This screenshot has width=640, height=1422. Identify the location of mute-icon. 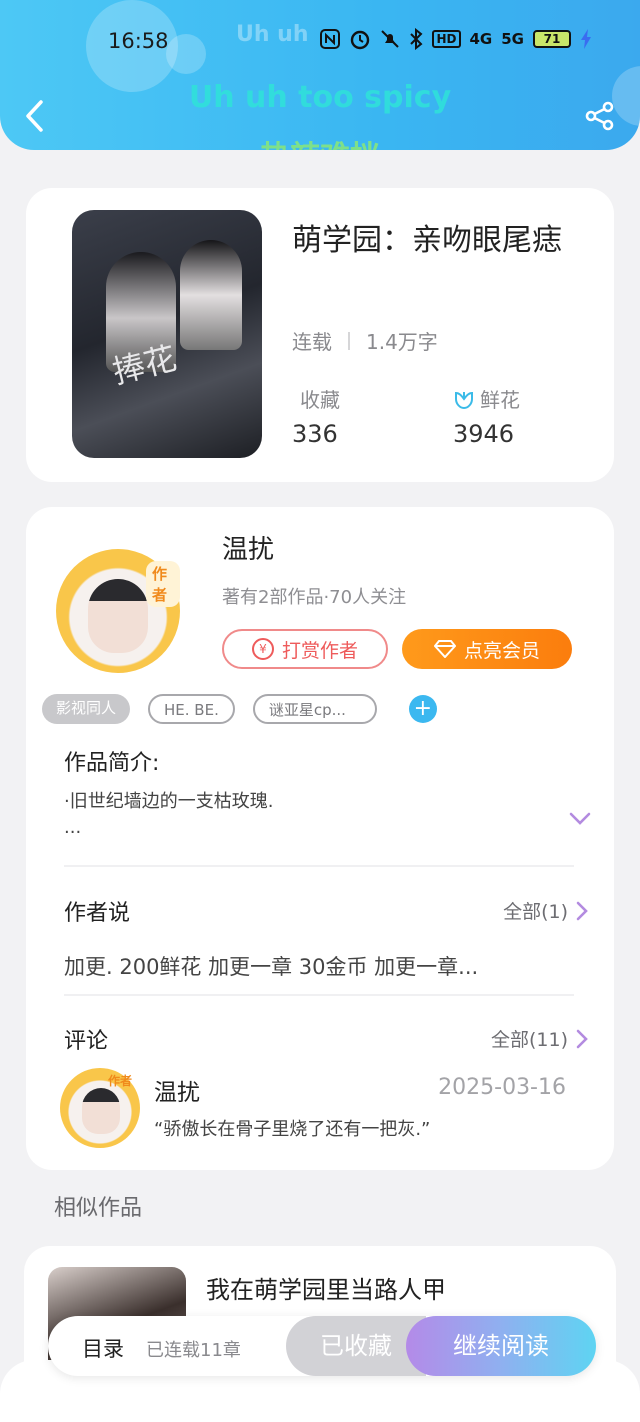
(390, 39).